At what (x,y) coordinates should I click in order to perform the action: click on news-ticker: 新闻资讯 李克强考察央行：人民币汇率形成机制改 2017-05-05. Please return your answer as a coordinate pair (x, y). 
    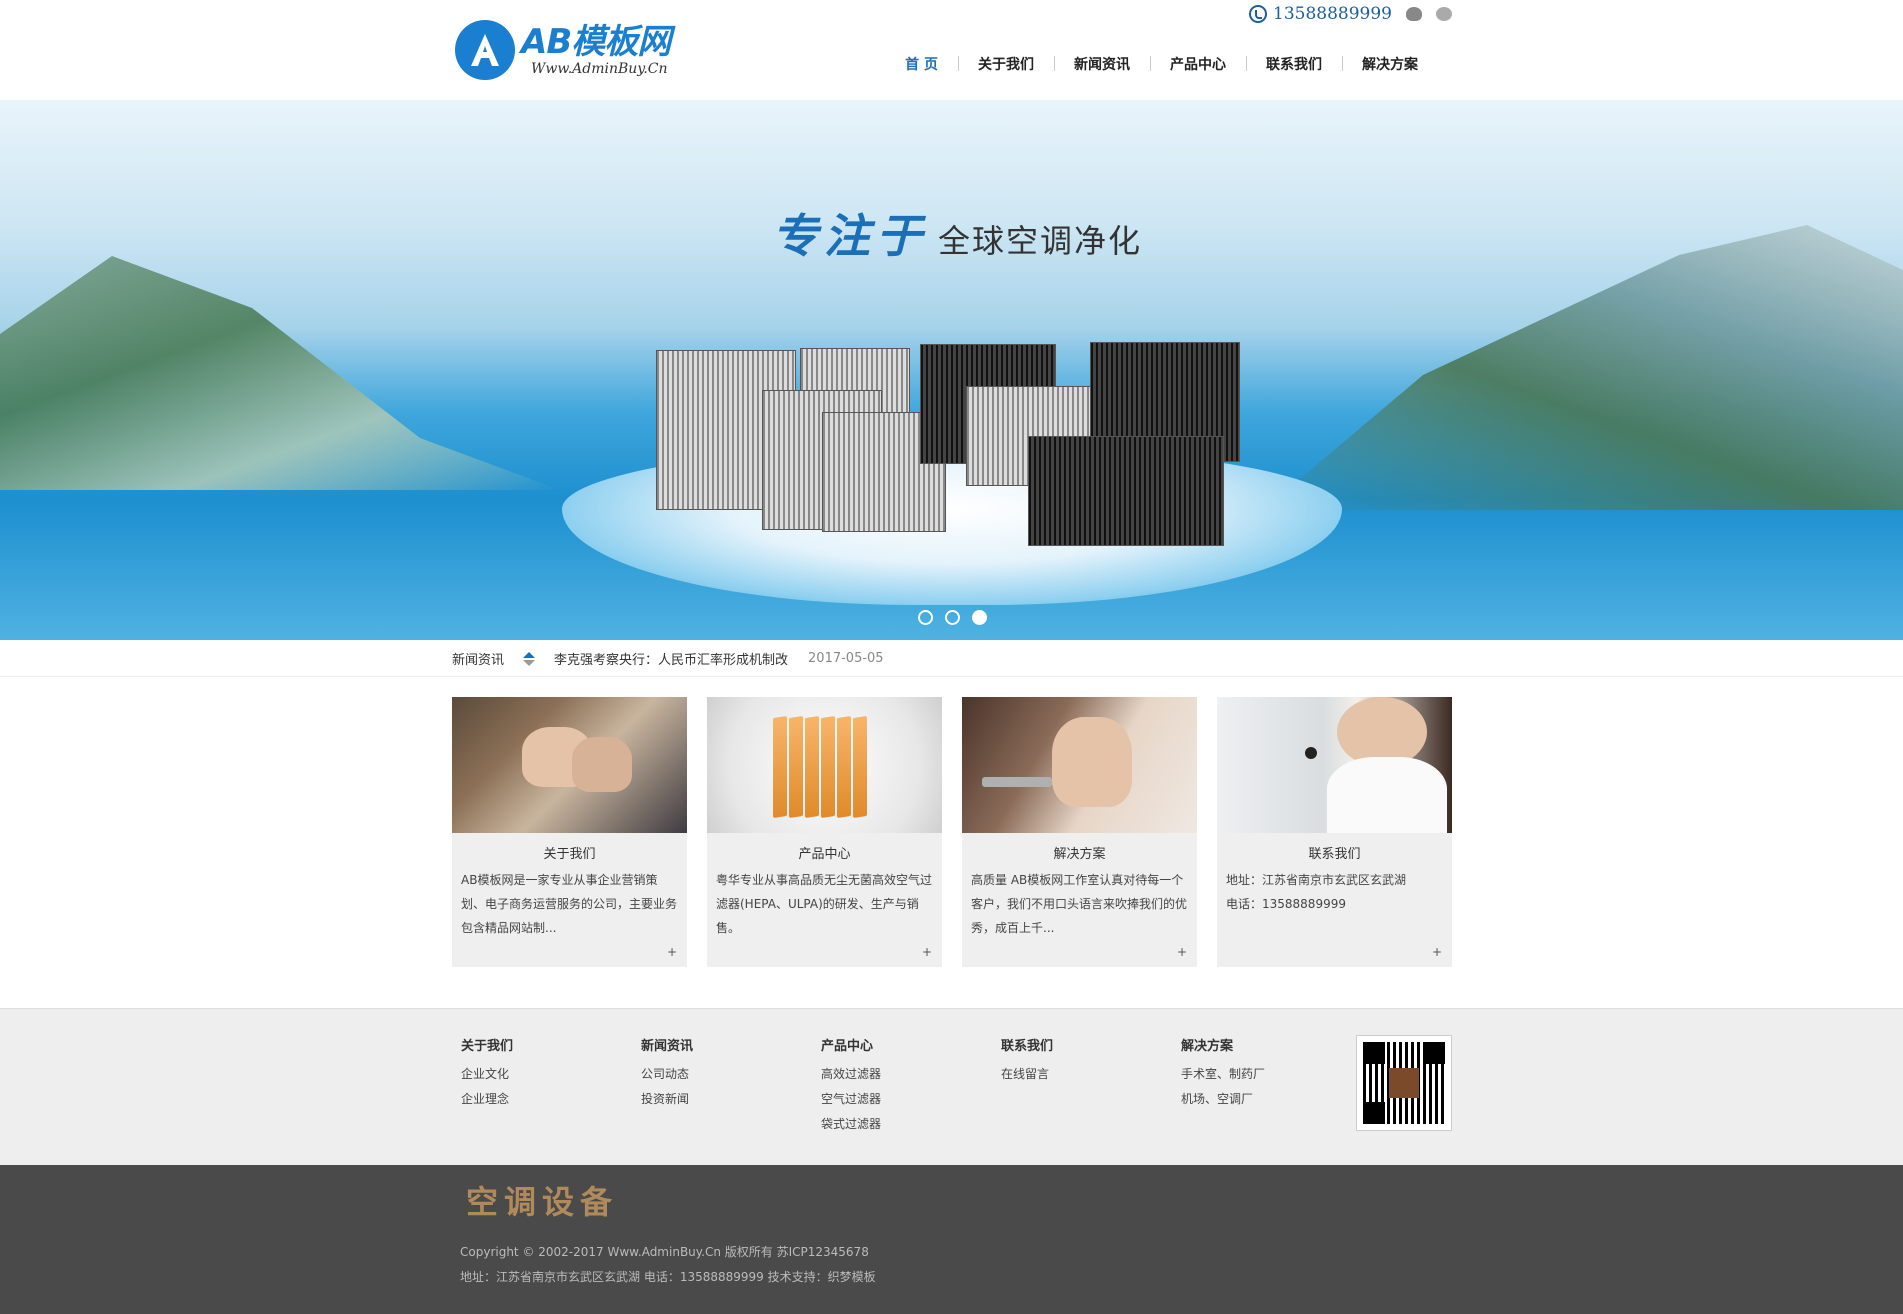
    Looking at the image, I should click on (951, 658).